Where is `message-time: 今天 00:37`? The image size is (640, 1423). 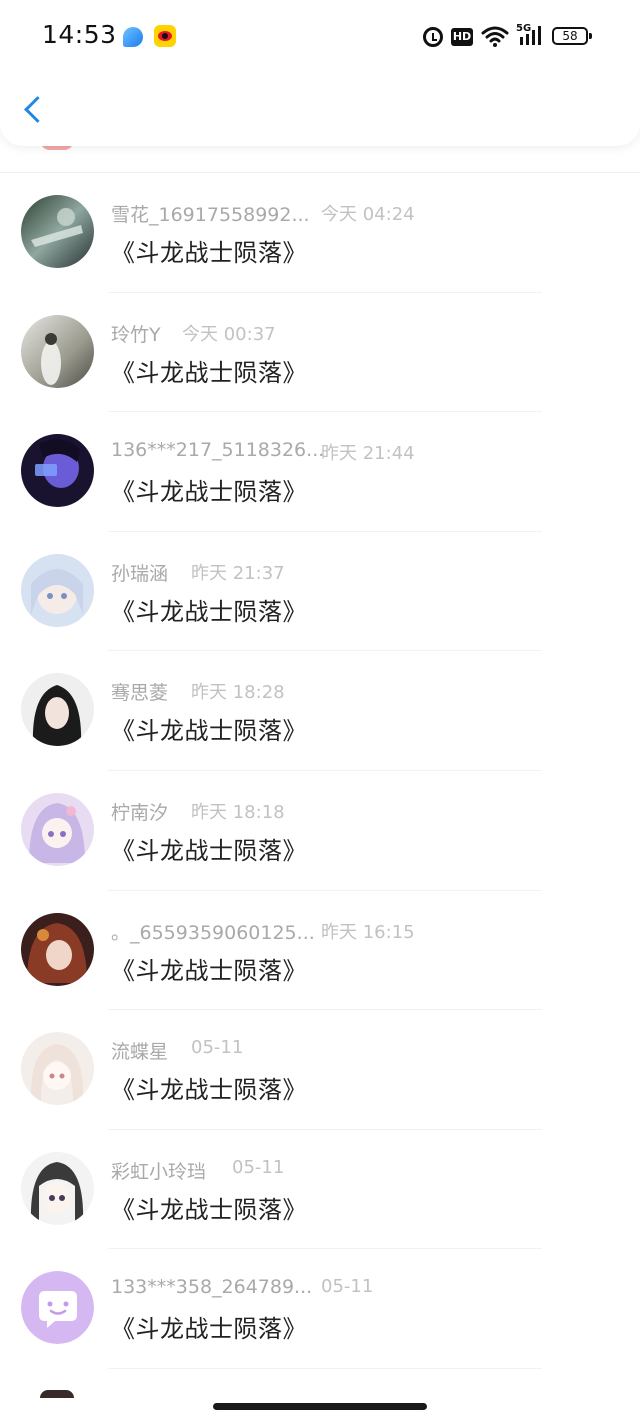
message-time: 今天 00:37 is located at coordinates (229, 334).